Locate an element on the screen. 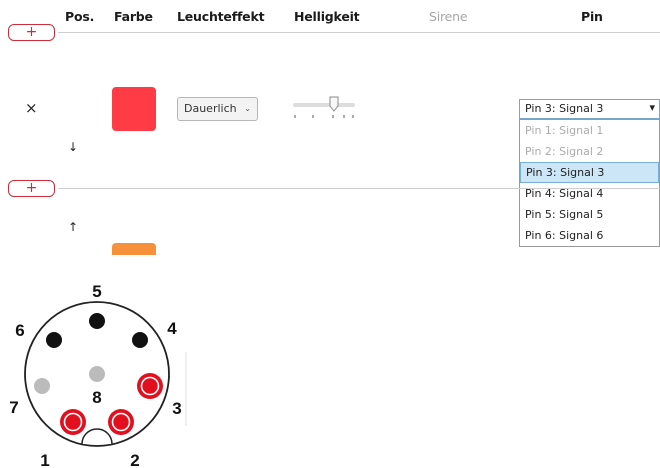 The image size is (660, 468). pin-4-dot is located at coordinates (140, 340).